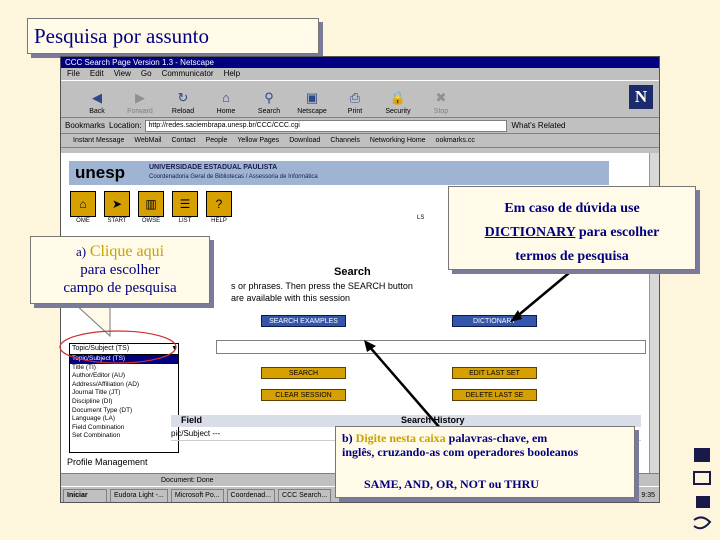 Image resolution: width=720 pixels, height=540 pixels. Describe the element at coordinates (146, 74) in the screenshot. I see `menu-go: Go` at that location.